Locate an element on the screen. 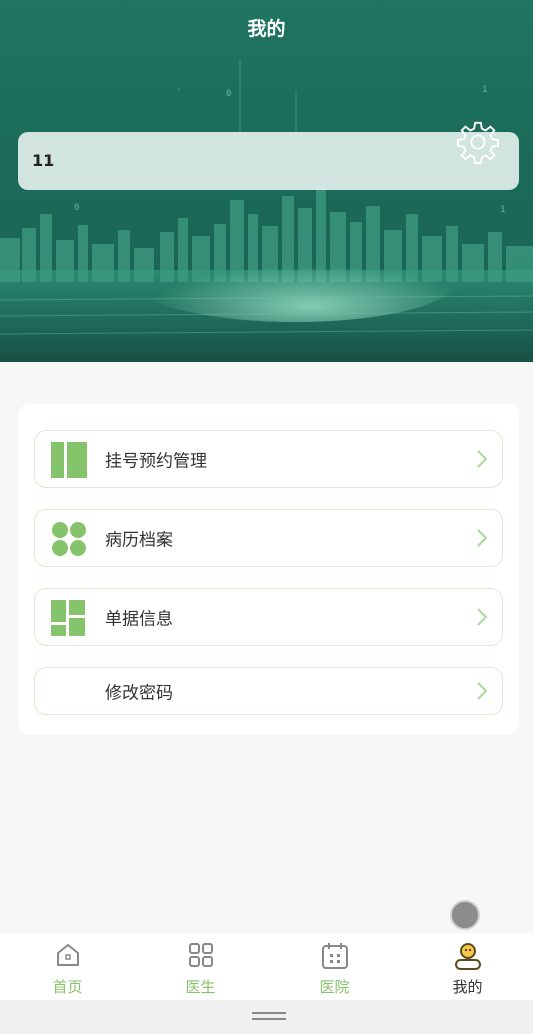 The image size is (533, 1034). user-card: 11 is located at coordinates (268, 161).